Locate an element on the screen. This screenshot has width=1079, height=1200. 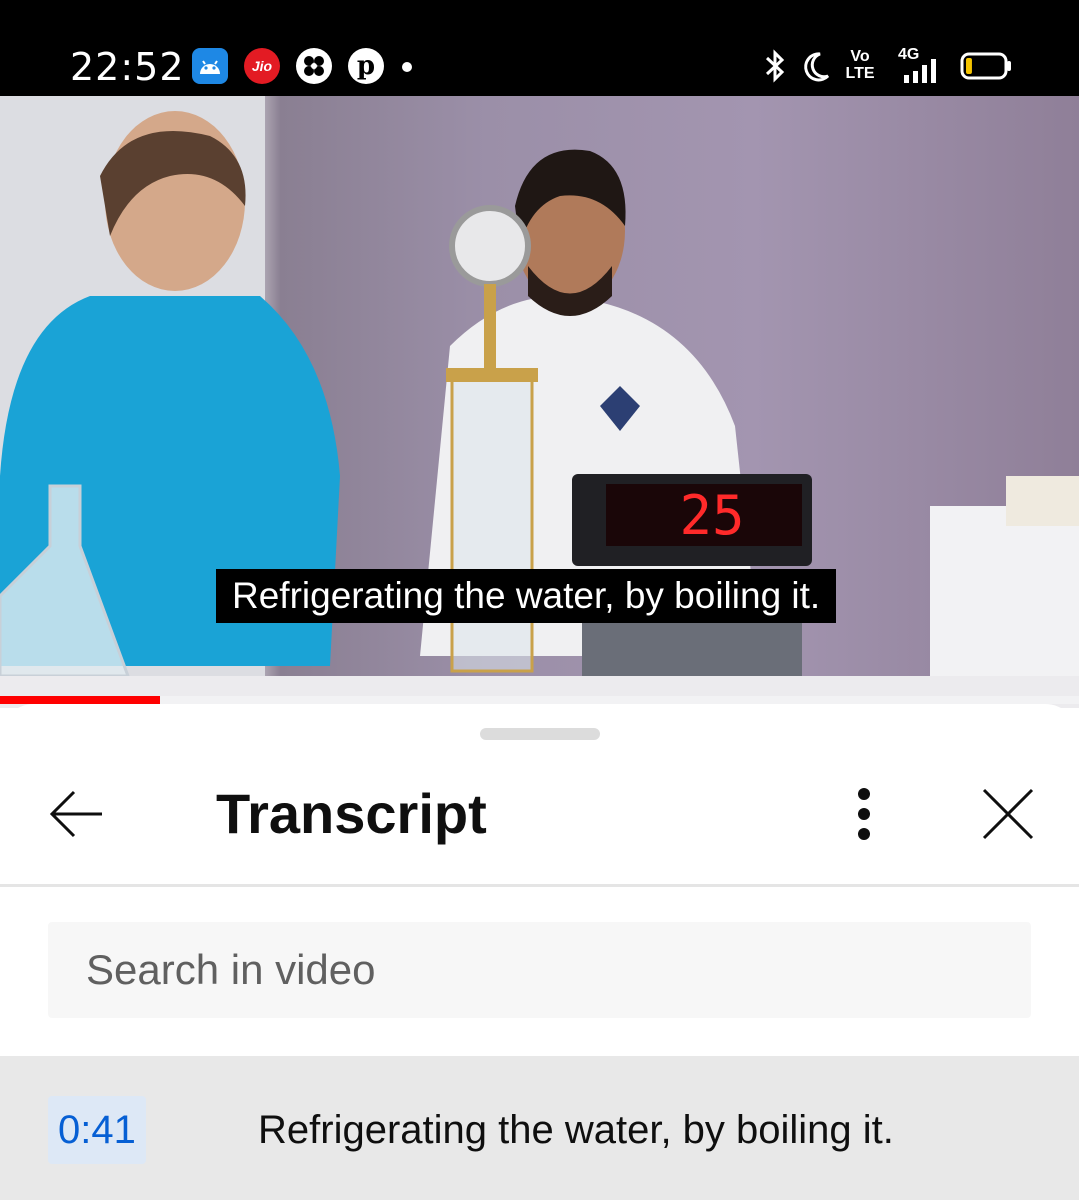
more-options-button is located at coordinates (864, 814).